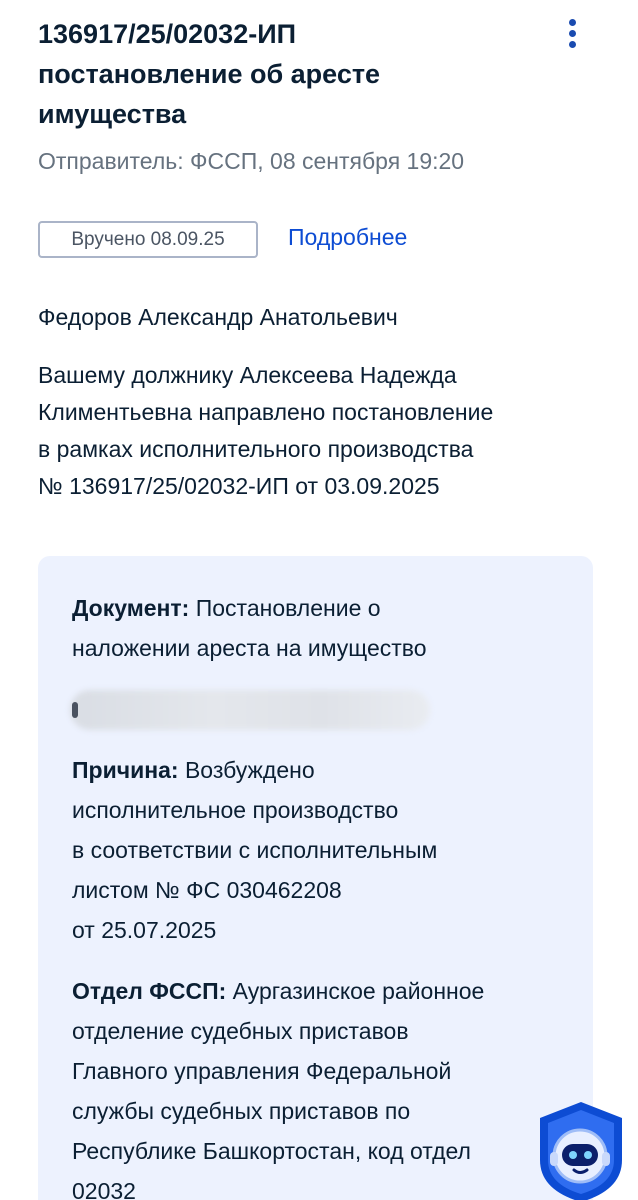 Image resolution: width=638 pixels, height=1200 pixels. Describe the element at coordinates (167, 34) in the screenshot. I see `title-line: 136917/25/02032-ИП` at that location.